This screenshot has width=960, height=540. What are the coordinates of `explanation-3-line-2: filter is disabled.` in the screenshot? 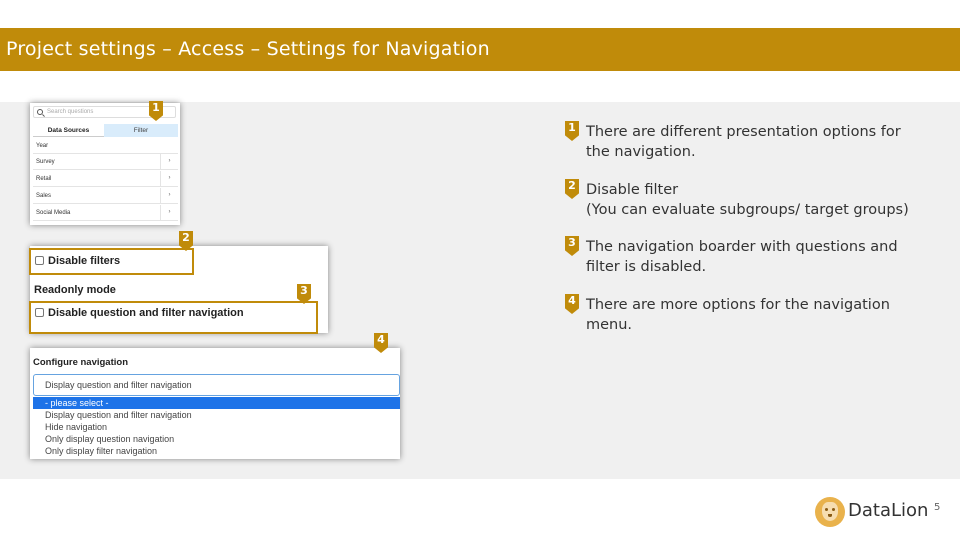 It's located at (646, 267).